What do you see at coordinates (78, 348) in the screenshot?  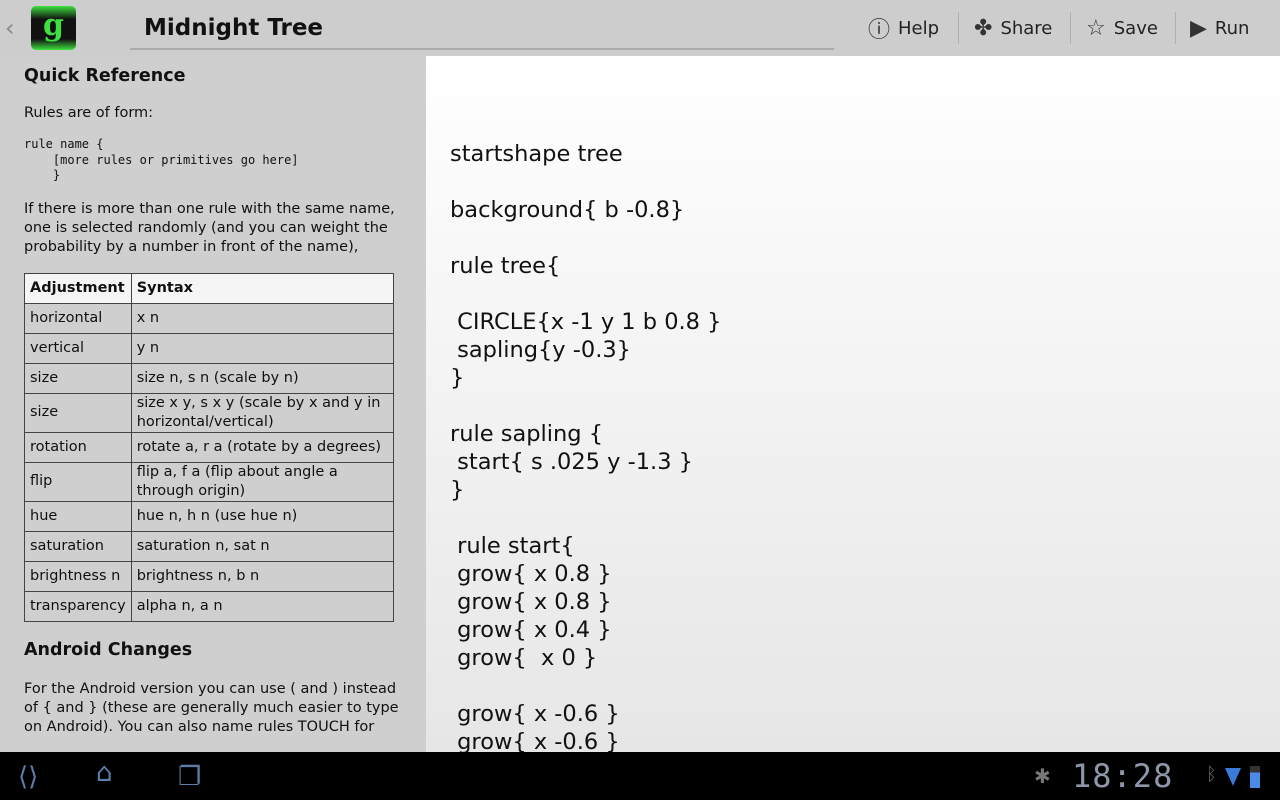 I see `cell: vertical` at bounding box center [78, 348].